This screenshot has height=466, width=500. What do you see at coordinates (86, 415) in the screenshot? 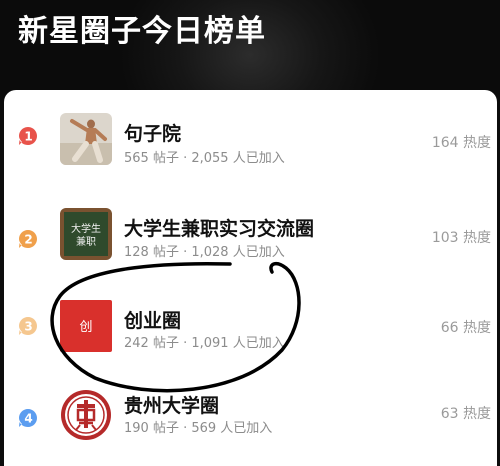
I see `university-seal-icon` at bounding box center [86, 415].